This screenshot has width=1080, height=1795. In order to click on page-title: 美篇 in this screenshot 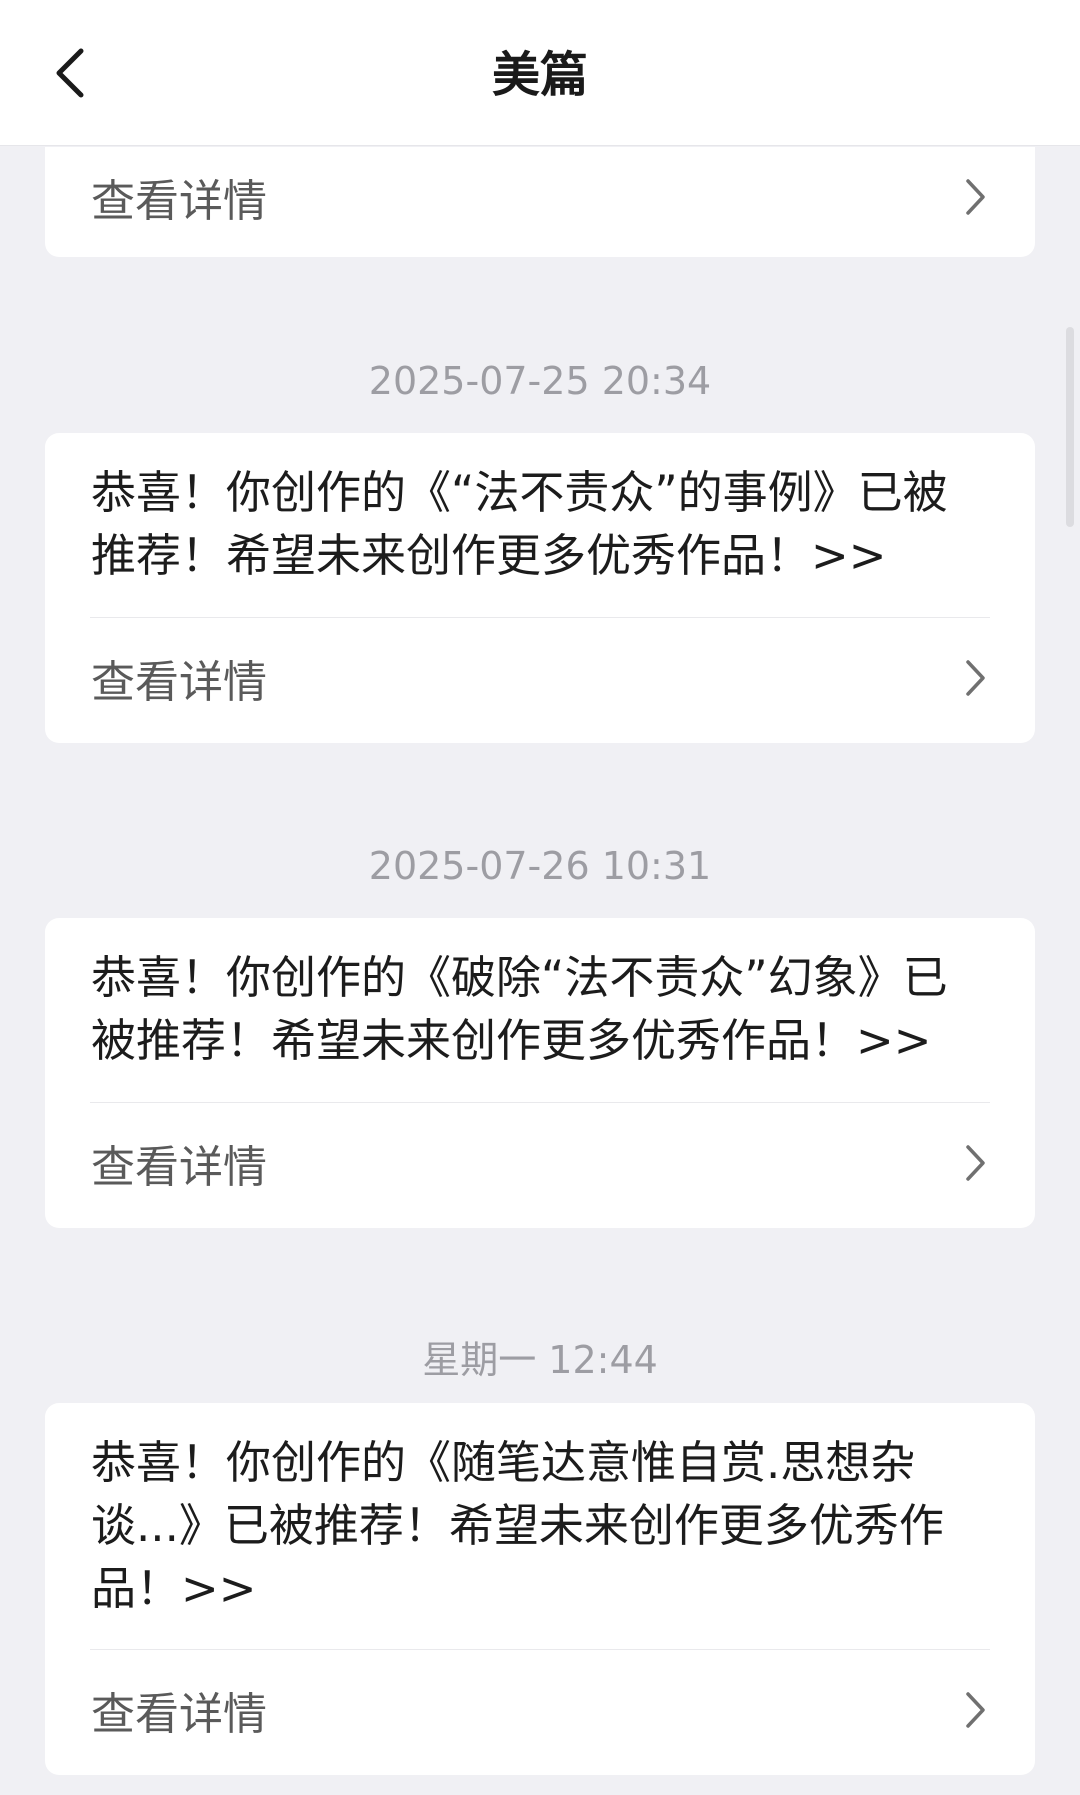, I will do `click(539, 75)`.